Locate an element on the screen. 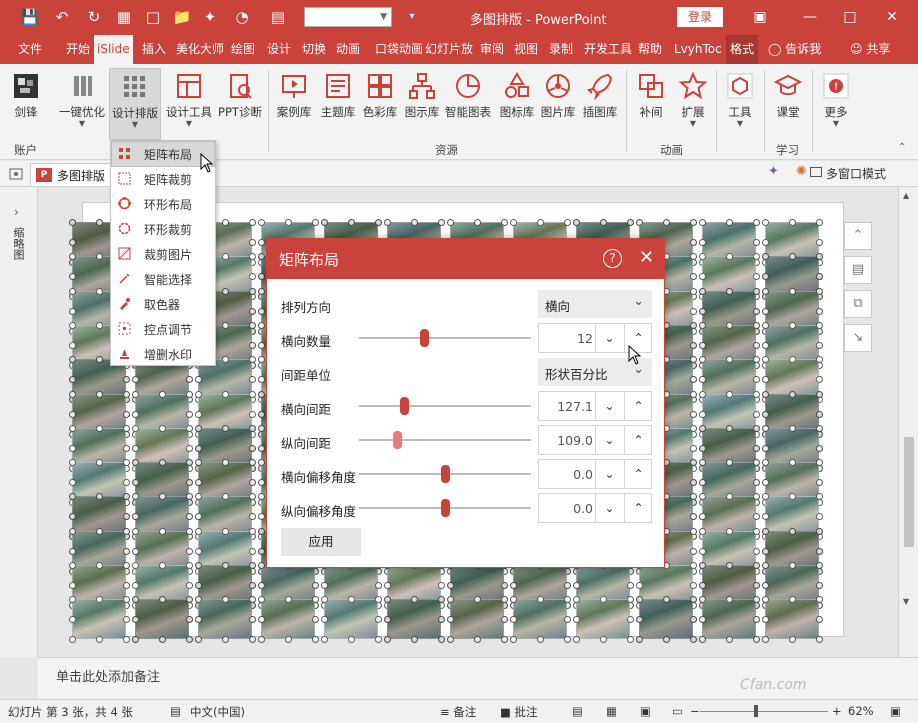  v-spacing-value: 109.0 is located at coordinates (566, 440).